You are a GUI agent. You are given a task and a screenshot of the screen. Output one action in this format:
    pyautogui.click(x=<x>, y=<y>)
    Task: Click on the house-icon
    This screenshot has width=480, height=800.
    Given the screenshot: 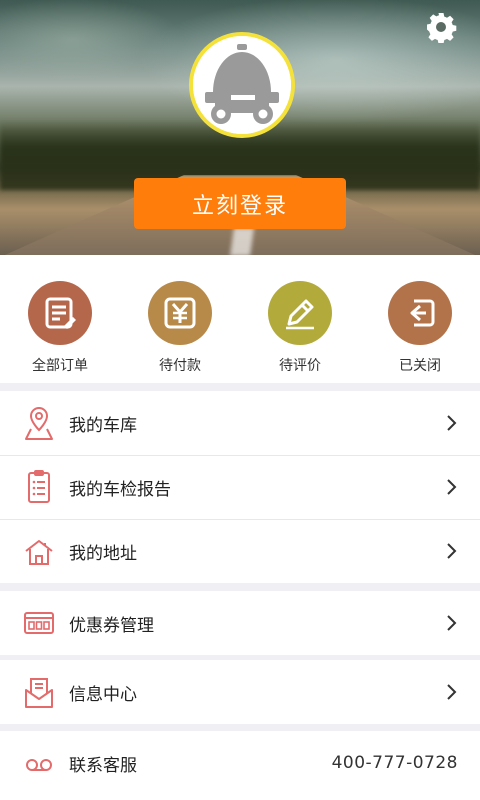 What is the action you would take?
    pyautogui.click(x=39, y=551)
    